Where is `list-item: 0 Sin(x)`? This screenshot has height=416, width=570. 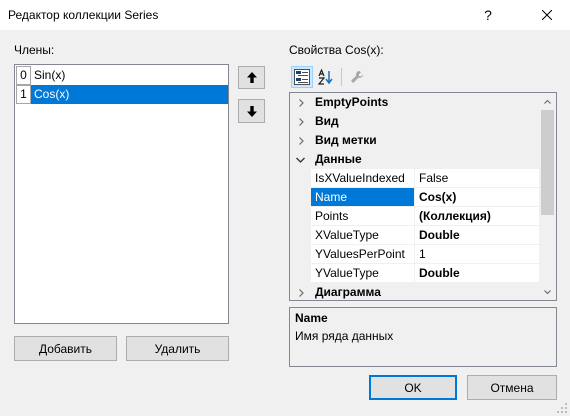 list-item: 0 Sin(x) is located at coordinates (121, 75).